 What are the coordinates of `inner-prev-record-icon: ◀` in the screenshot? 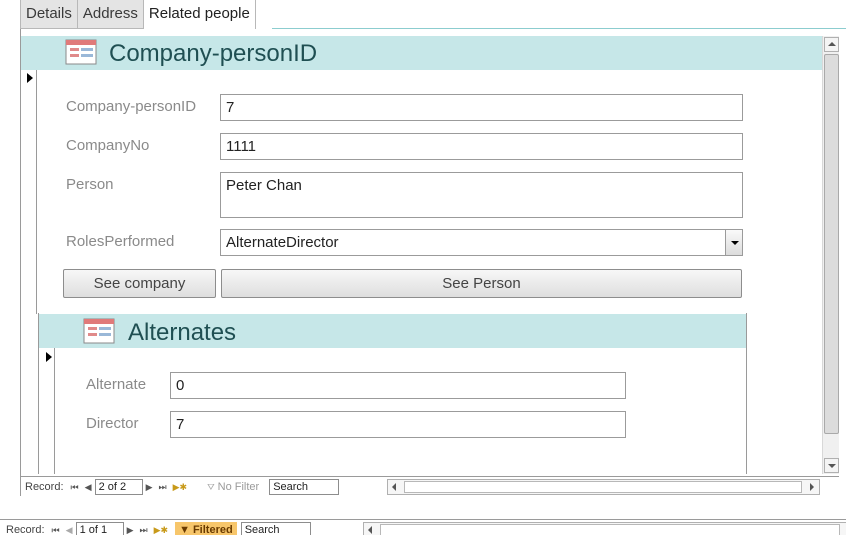 It's located at (88, 487).